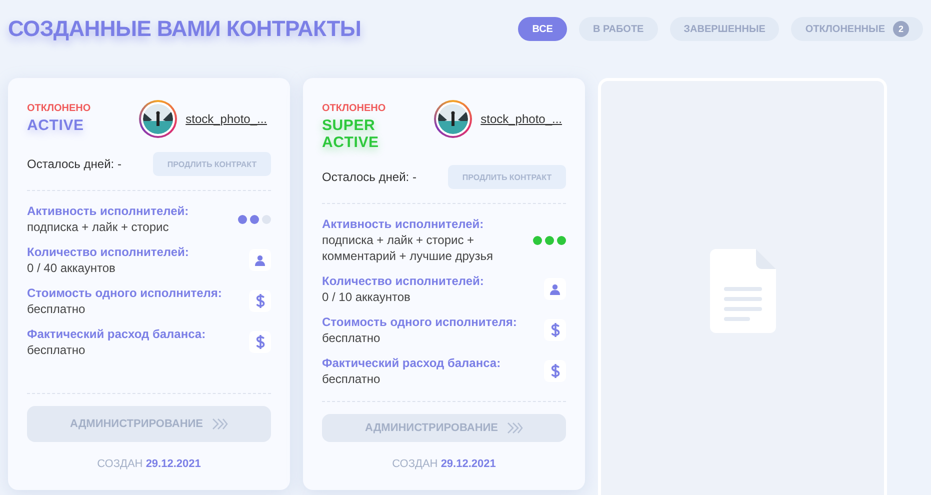 Image resolution: width=931 pixels, height=495 pixels. I want to click on tariff-name: SUPER ACTIVE, so click(351, 134).